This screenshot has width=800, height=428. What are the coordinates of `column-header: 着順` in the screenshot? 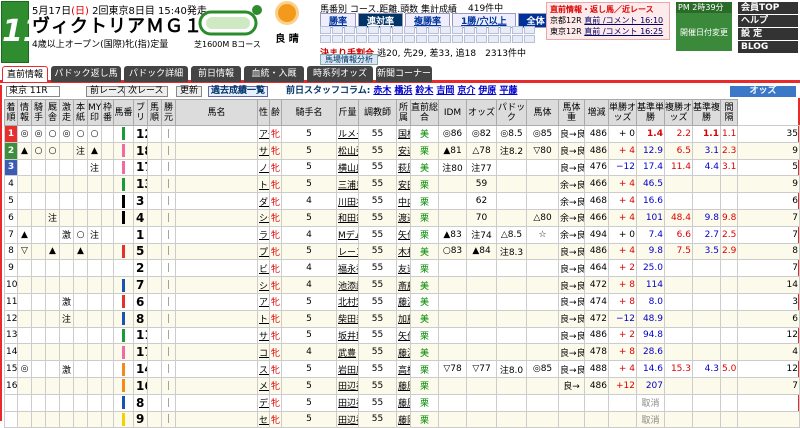 It's located at (11, 112).